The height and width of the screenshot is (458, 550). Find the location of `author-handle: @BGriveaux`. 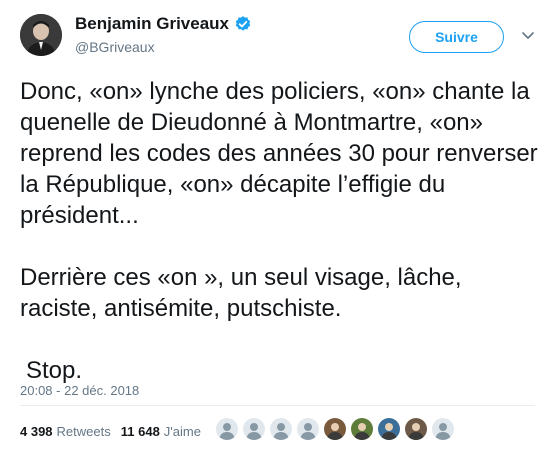

author-handle: @BGriveaux is located at coordinates (115, 47).